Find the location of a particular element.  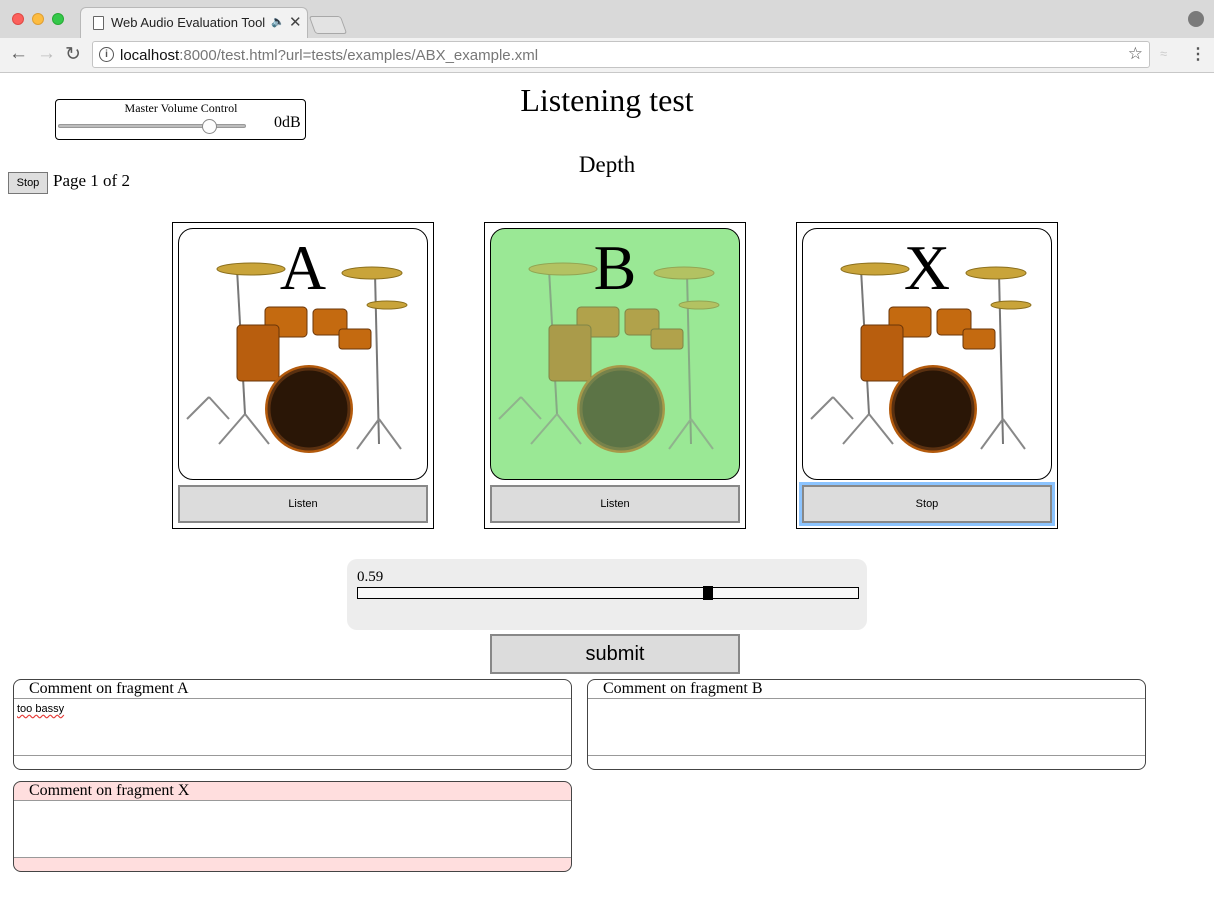

page-title: Listening test is located at coordinates (607, 100).